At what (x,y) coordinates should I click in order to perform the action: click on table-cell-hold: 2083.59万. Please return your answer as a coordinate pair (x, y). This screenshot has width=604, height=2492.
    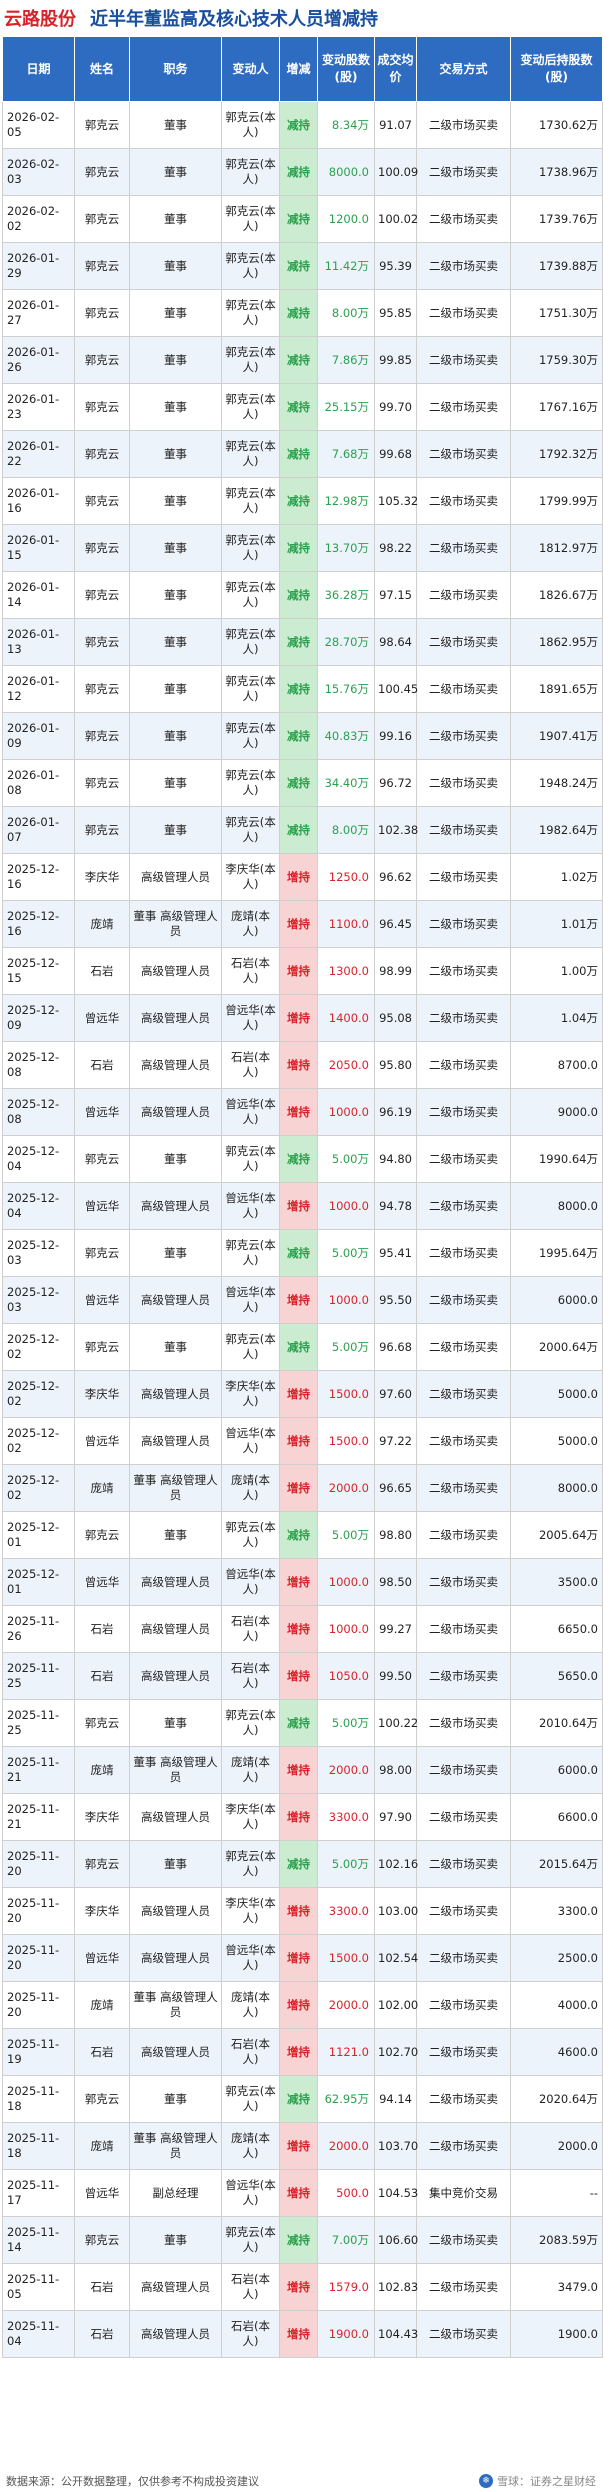
    Looking at the image, I should click on (556, 2240).